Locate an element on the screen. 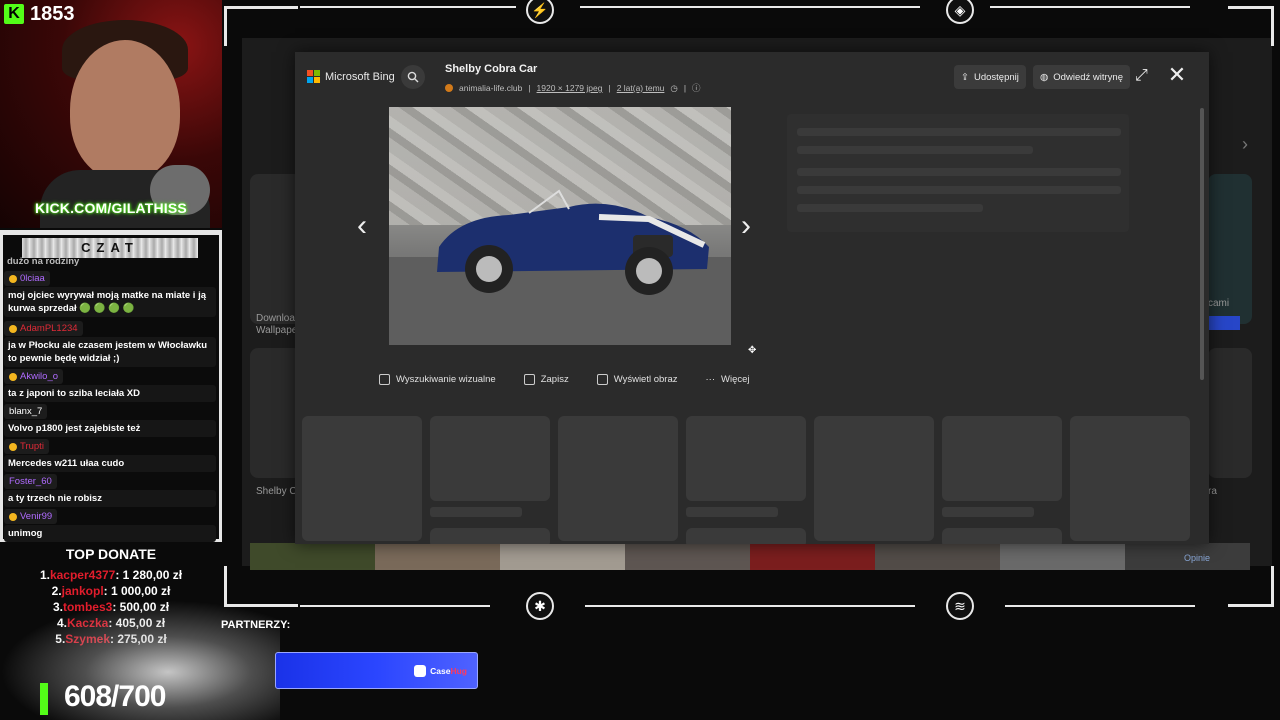 The height and width of the screenshot is (720, 1280). mouse-cursor-icon: ✥ is located at coordinates (752, 350).